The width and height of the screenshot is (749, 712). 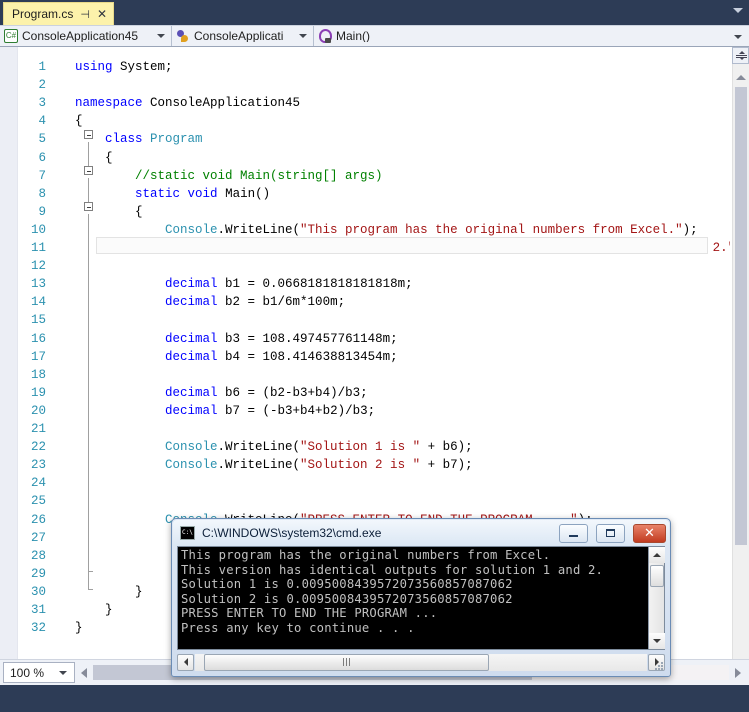 What do you see at coordinates (325, 36) in the screenshot?
I see `method-icon` at bounding box center [325, 36].